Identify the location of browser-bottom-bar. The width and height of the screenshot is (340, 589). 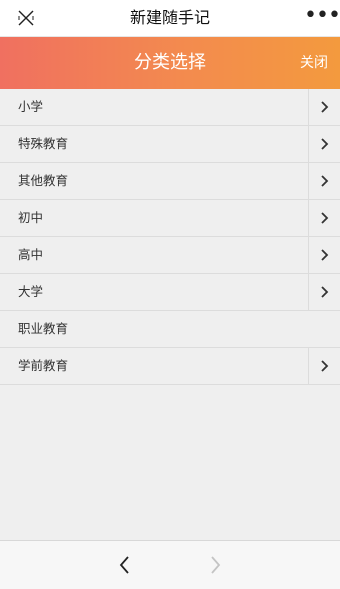
(170, 564).